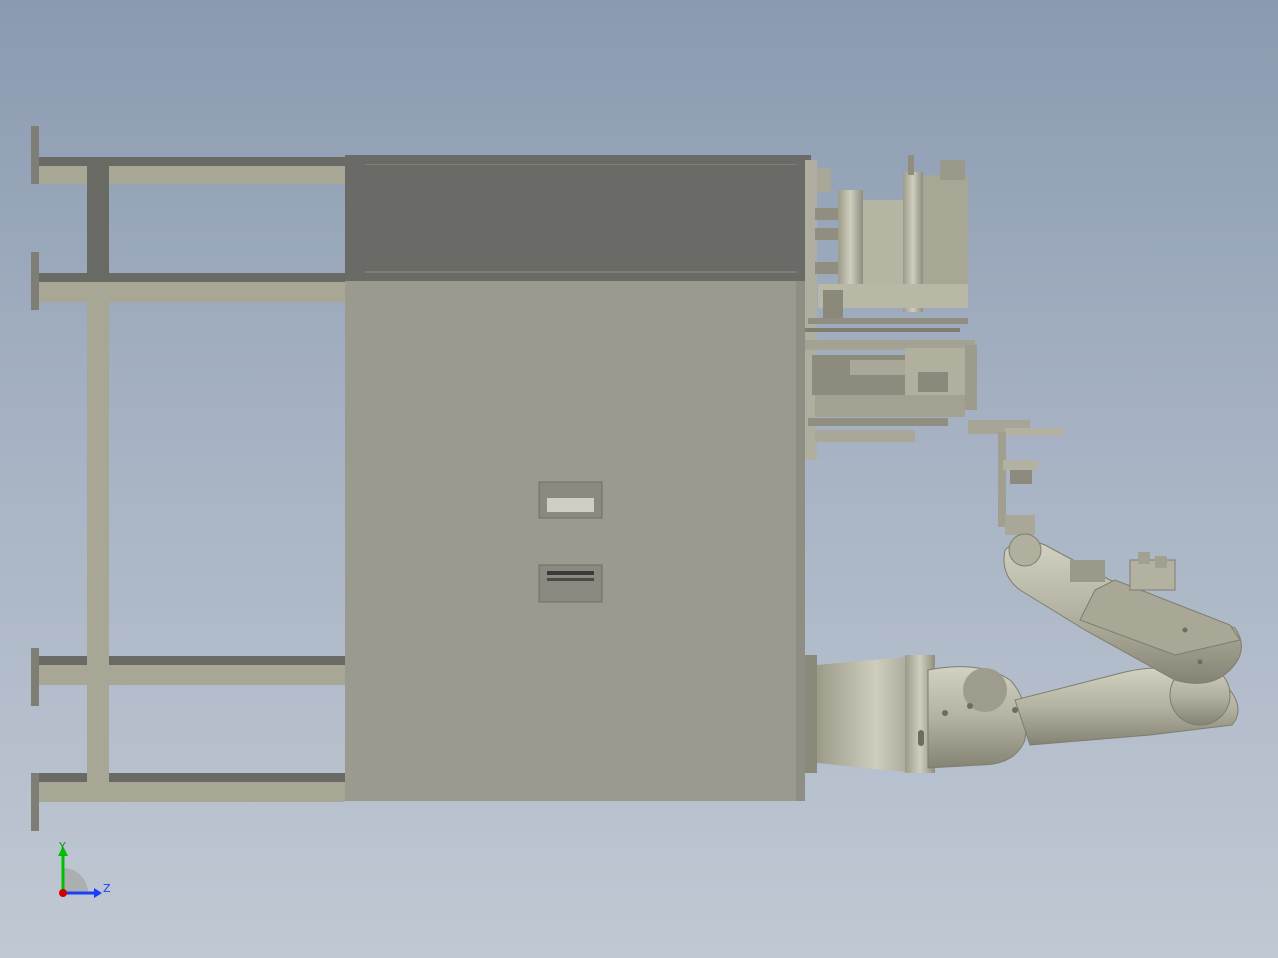  What do you see at coordinates (581, 164) in the screenshot?
I see `upper-housing-edge` at bounding box center [581, 164].